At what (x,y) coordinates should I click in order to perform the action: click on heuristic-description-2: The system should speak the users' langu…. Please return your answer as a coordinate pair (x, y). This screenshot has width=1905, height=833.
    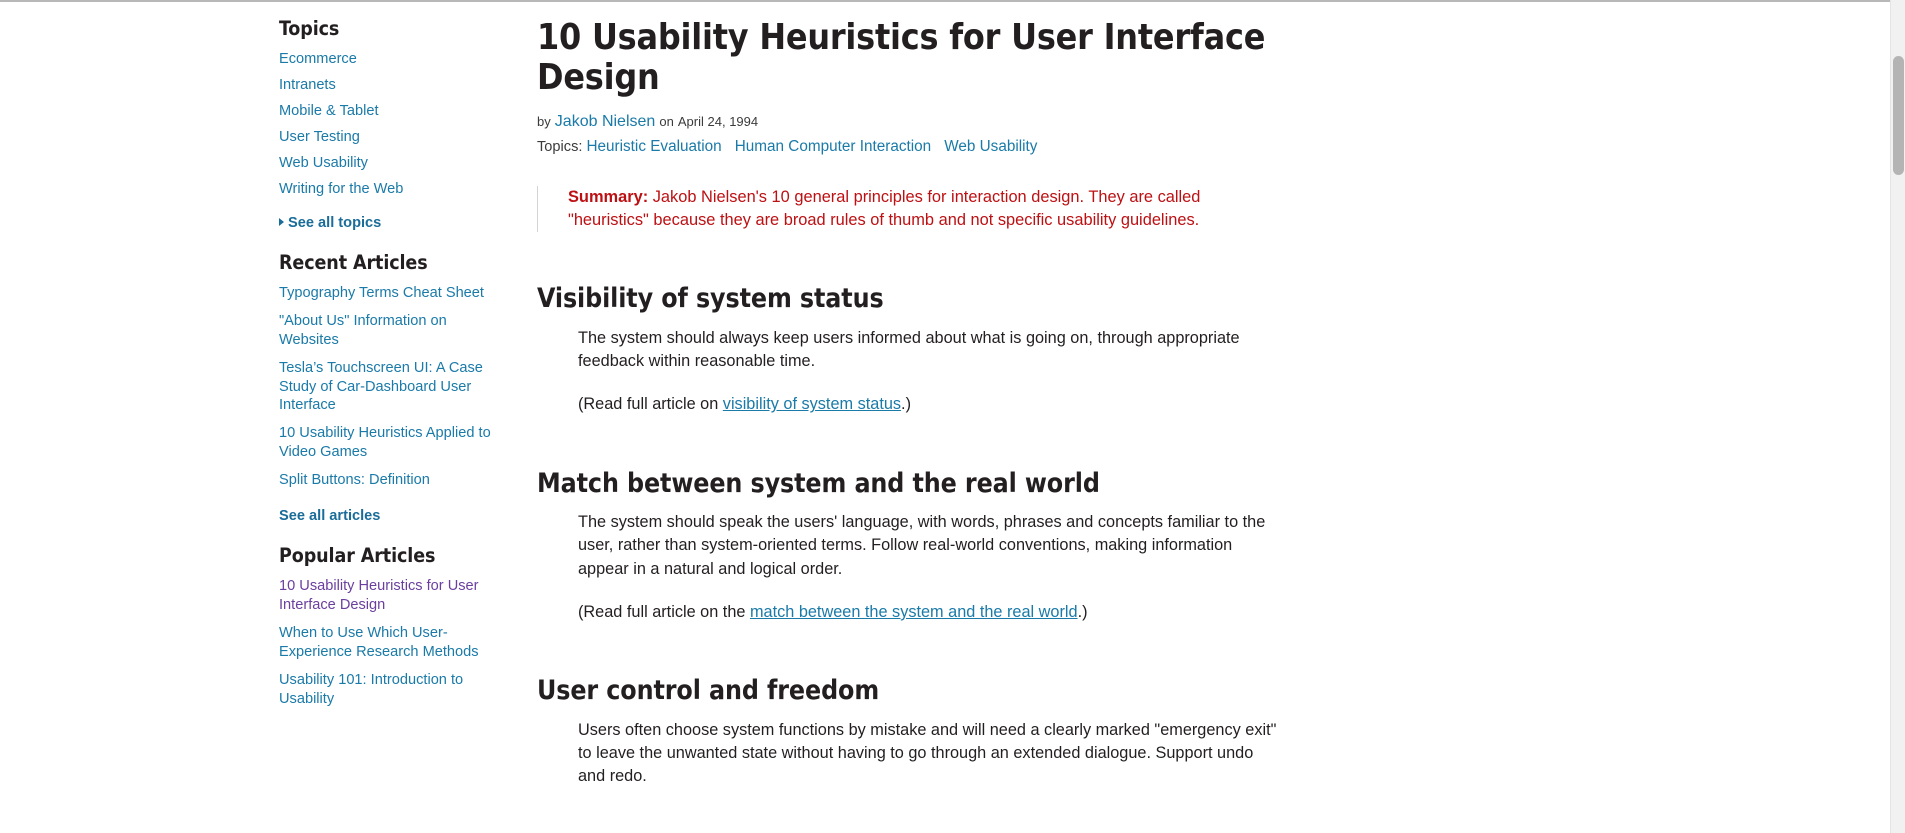
    Looking at the image, I should click on (922, 545).